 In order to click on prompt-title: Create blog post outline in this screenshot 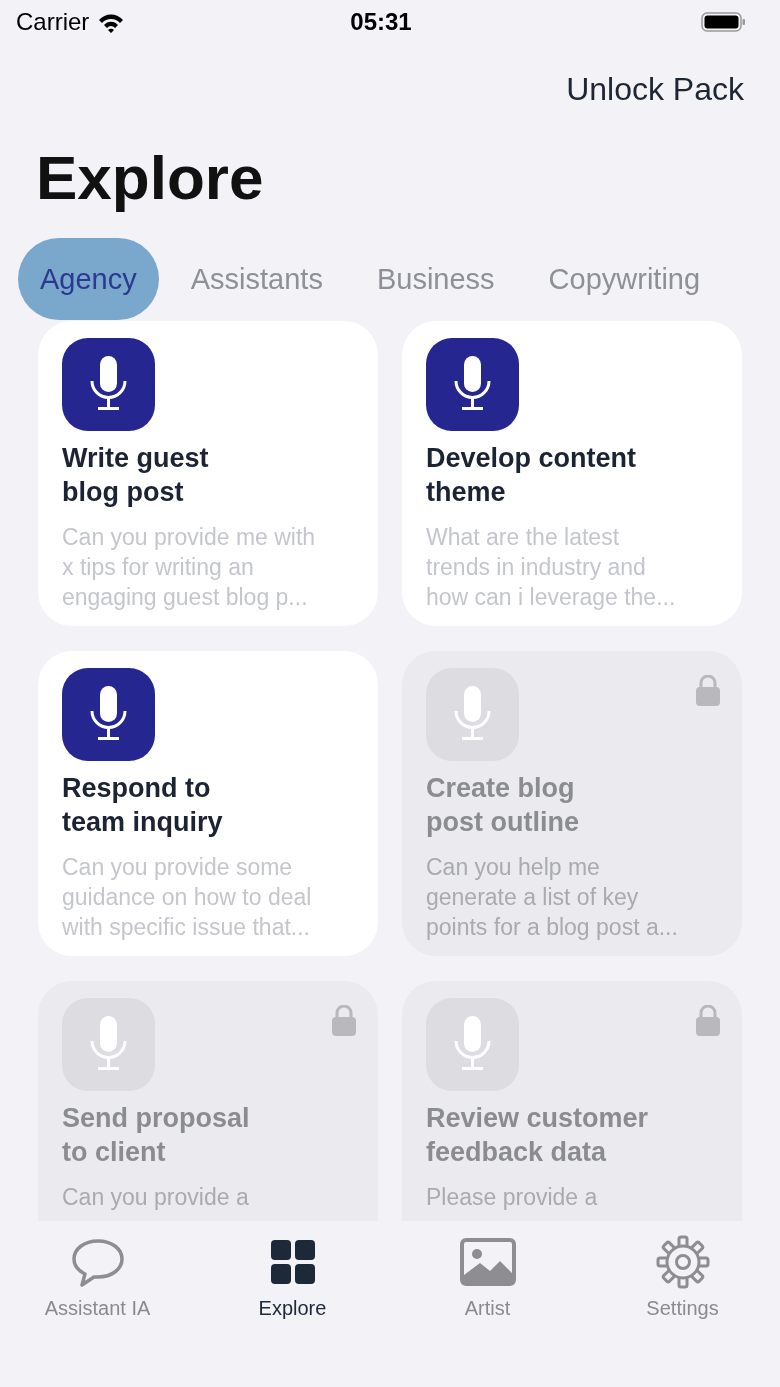, I will do `click(502, 805)`.